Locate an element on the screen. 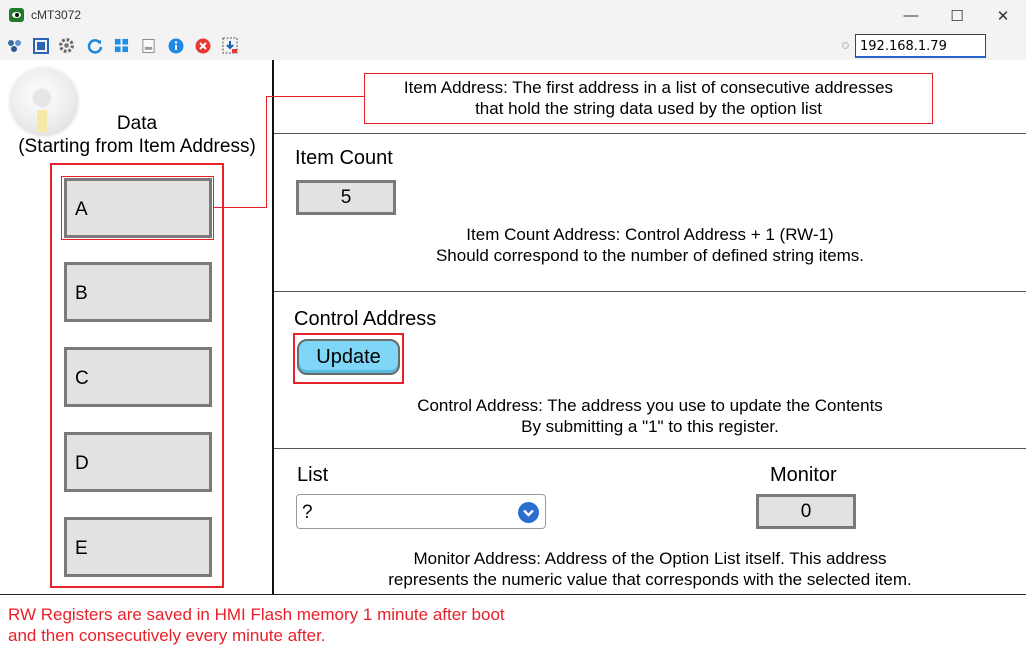 The image size is (1026, 660). fullscreen-icon is located at coordinates (40, 45).